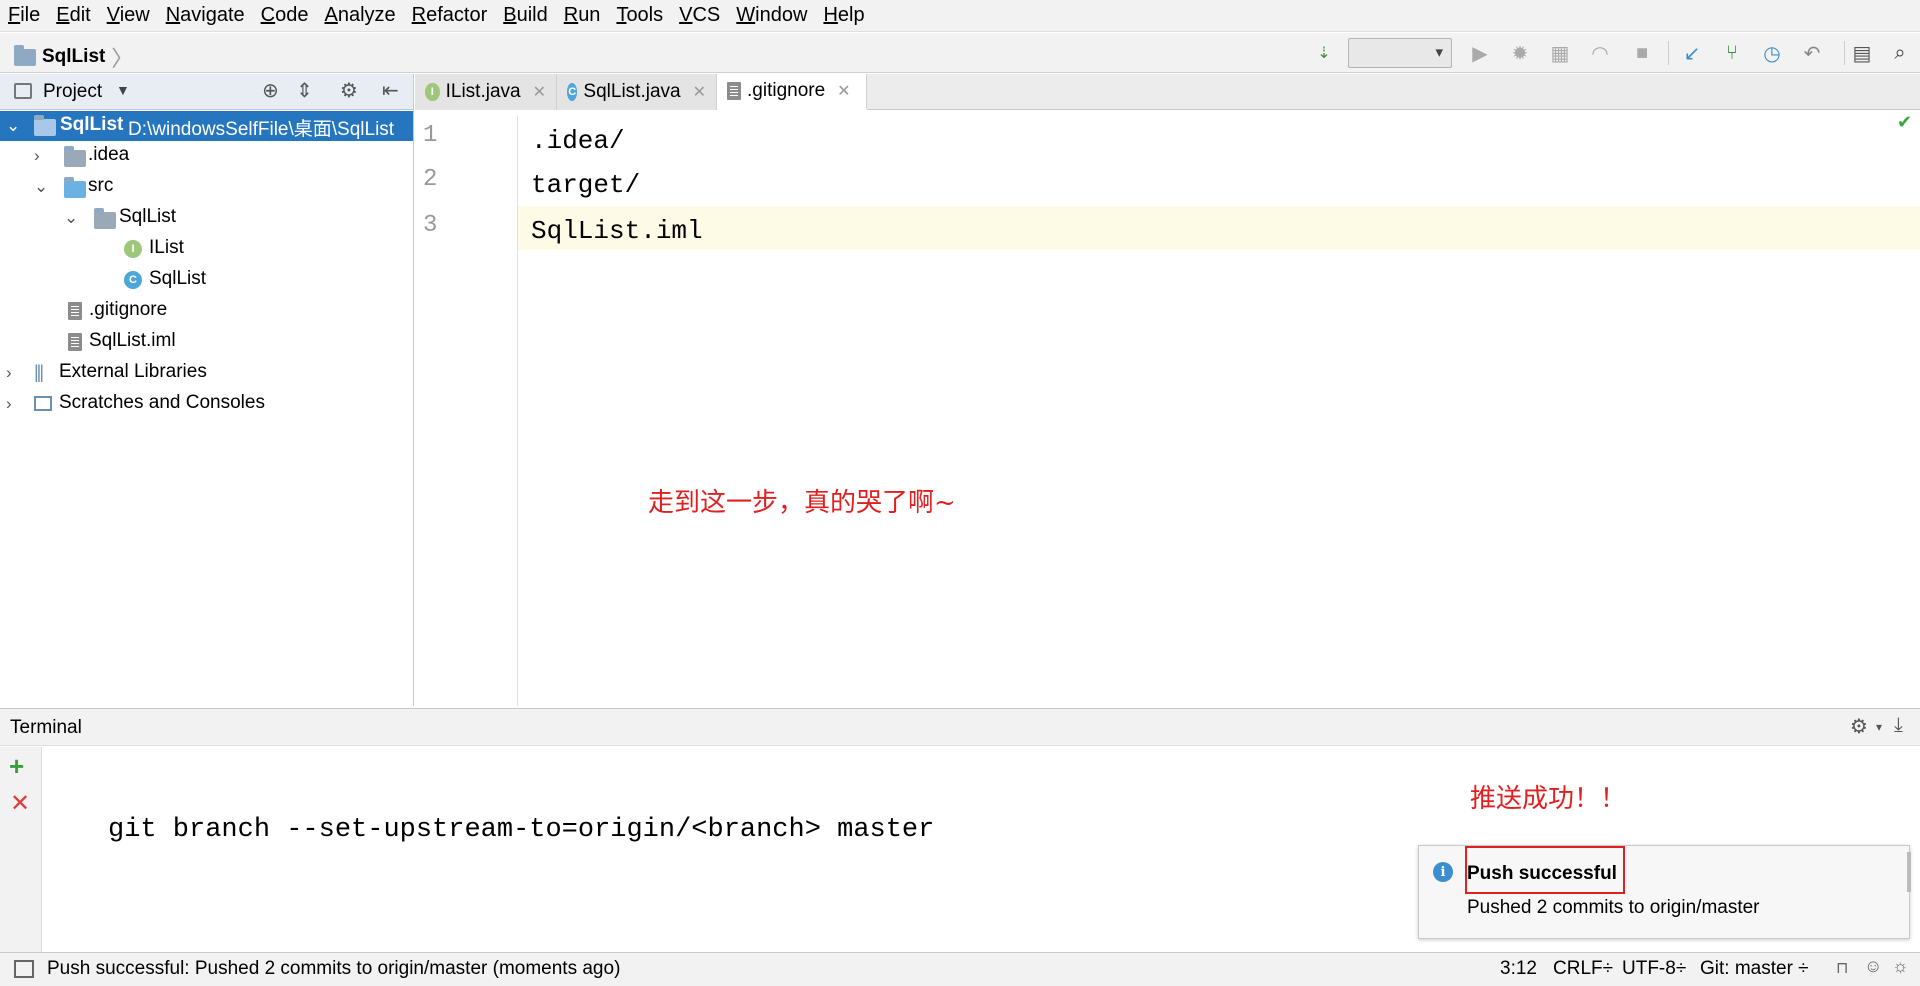  What do you see at coordinates (206, 280) in the screenshot?
I see `tree-item-sqllist-class: C SqlList` at bounding box center [206, 280].